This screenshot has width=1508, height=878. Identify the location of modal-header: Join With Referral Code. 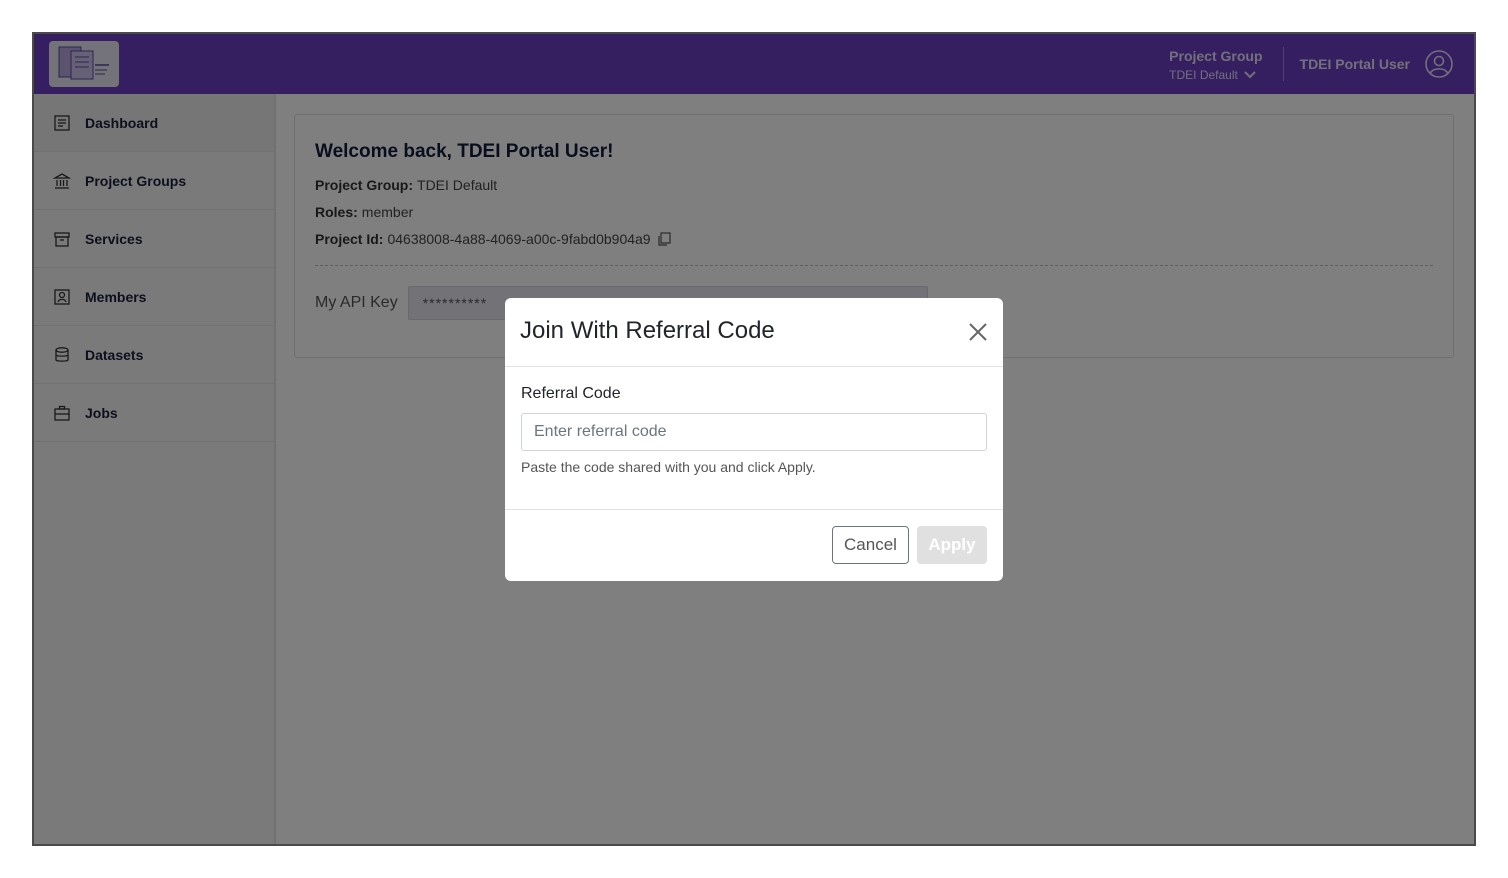
(754, 332).